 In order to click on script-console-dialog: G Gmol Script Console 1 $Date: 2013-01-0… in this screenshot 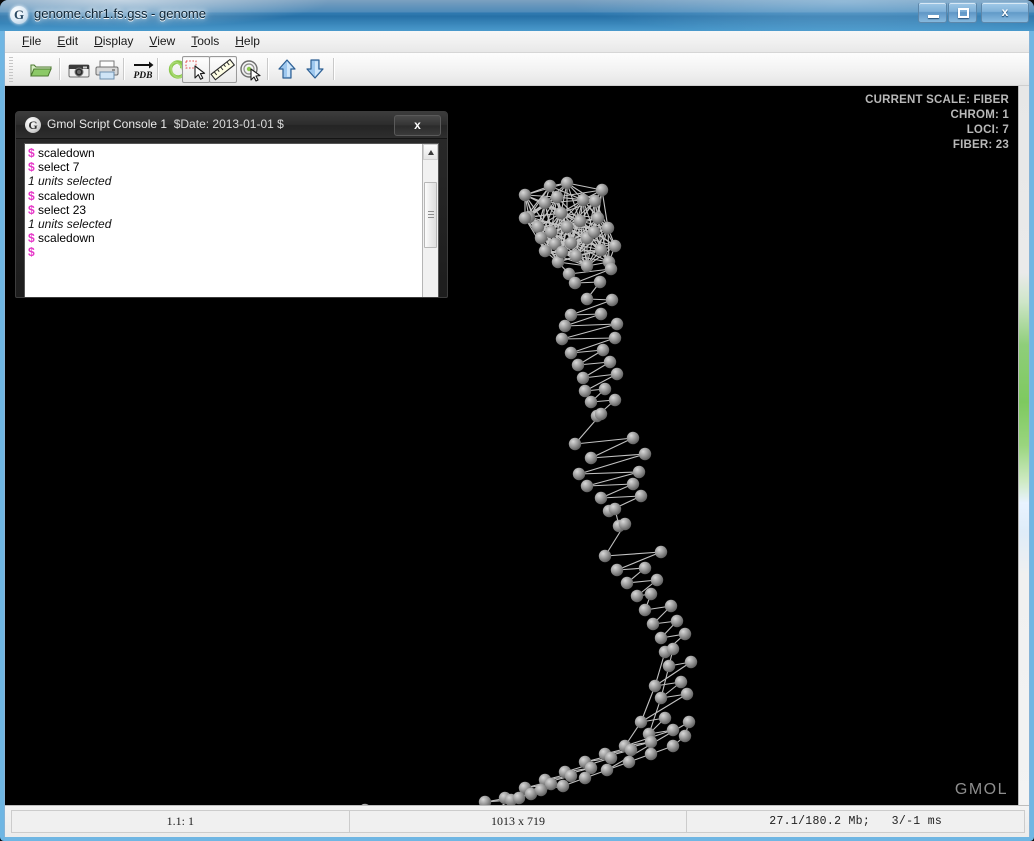, I will do `click(231, 204)`.